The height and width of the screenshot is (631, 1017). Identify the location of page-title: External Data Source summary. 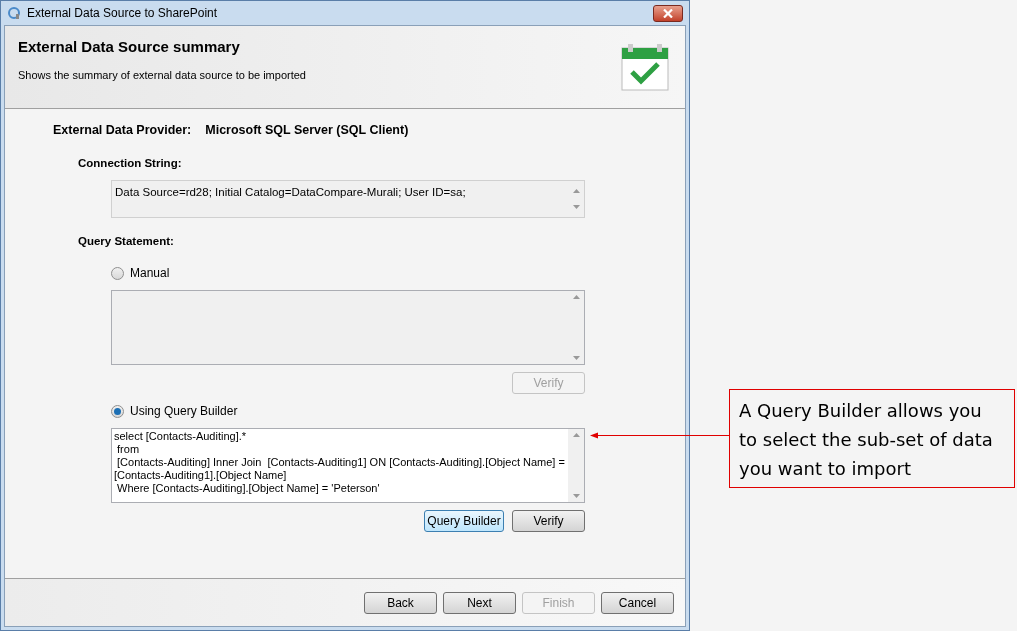
(129, 47).